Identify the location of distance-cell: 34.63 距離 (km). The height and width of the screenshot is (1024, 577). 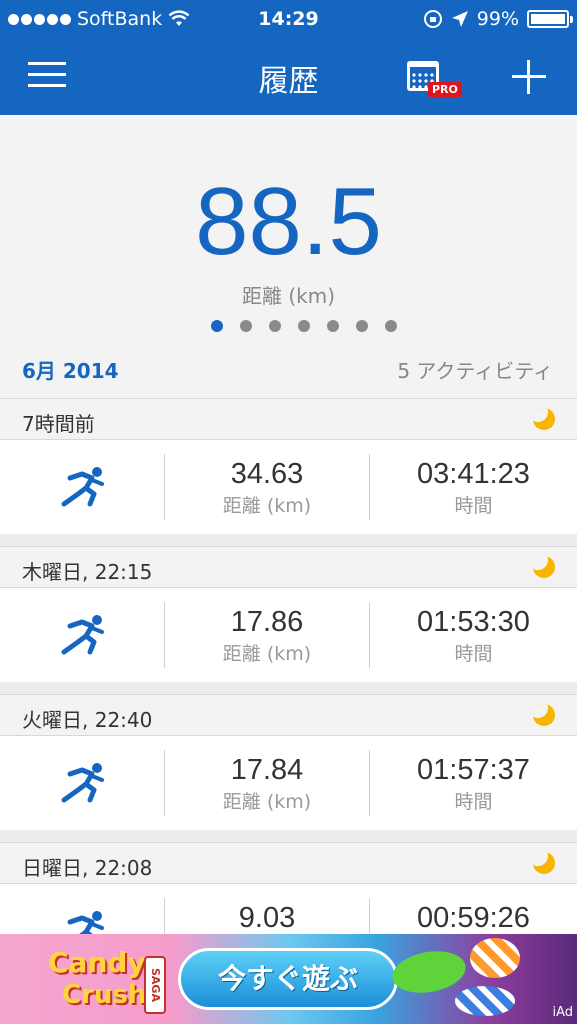
(267, 488).